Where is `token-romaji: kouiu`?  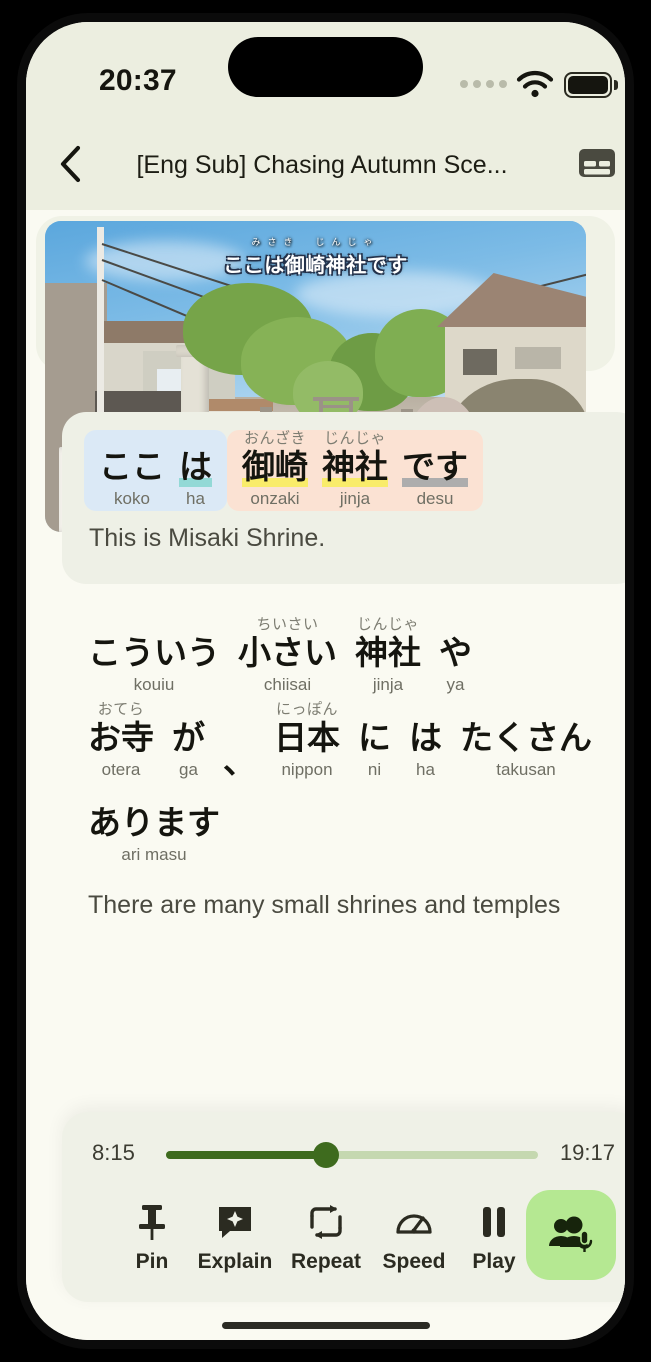 token-romaji: kouiu is located at coordinates (154, 684).